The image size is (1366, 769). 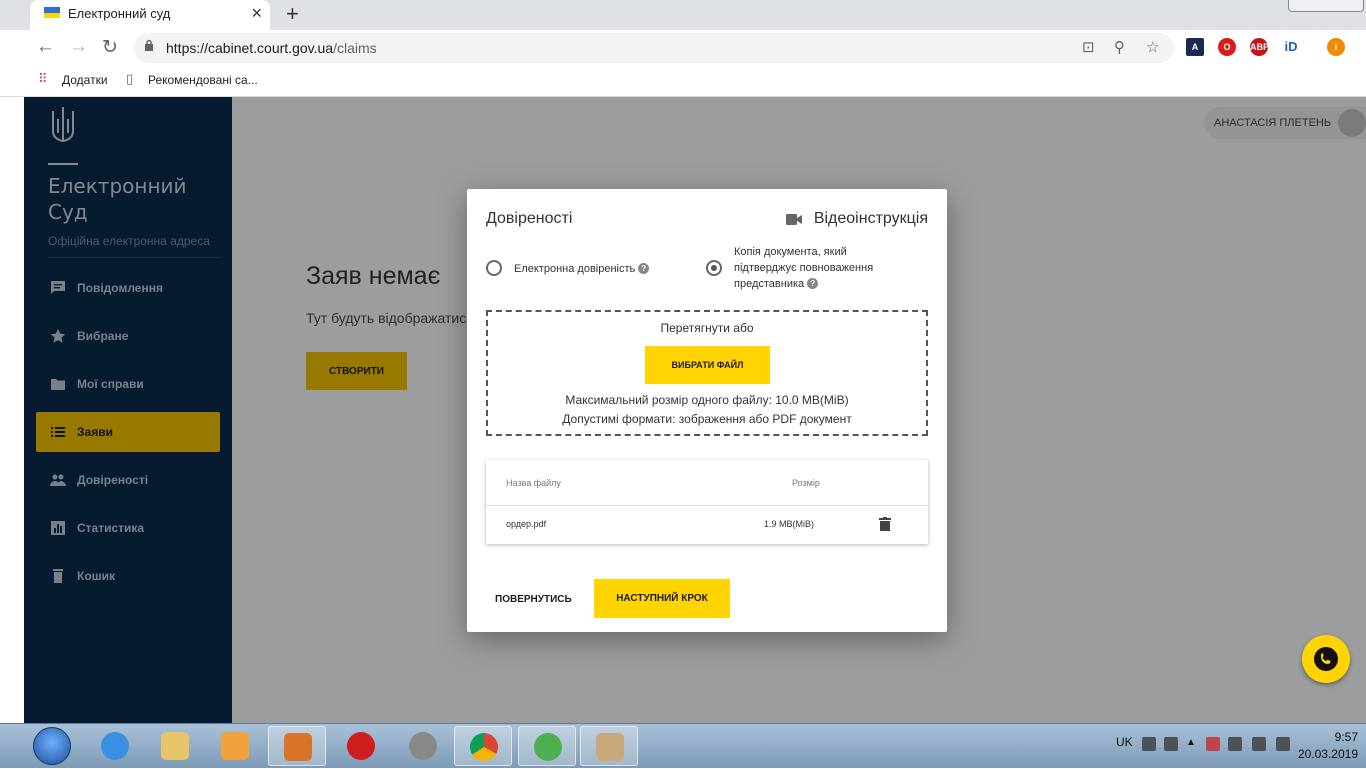 What do you see at coordinates (533, 483) in the screenshot?
I see `column-header-name: Назва файлу` at bounding box center [533, 483].